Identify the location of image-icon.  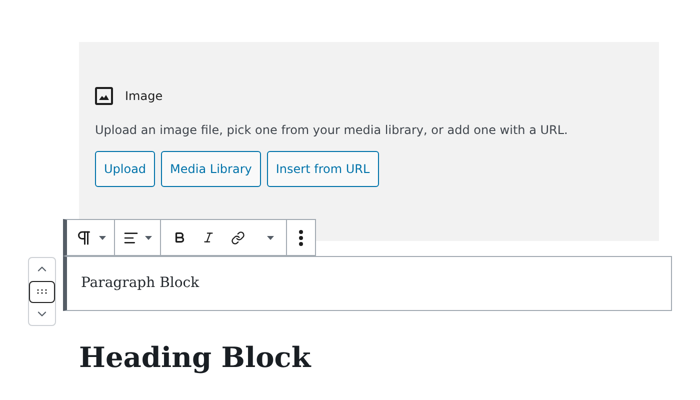
(104, 96).